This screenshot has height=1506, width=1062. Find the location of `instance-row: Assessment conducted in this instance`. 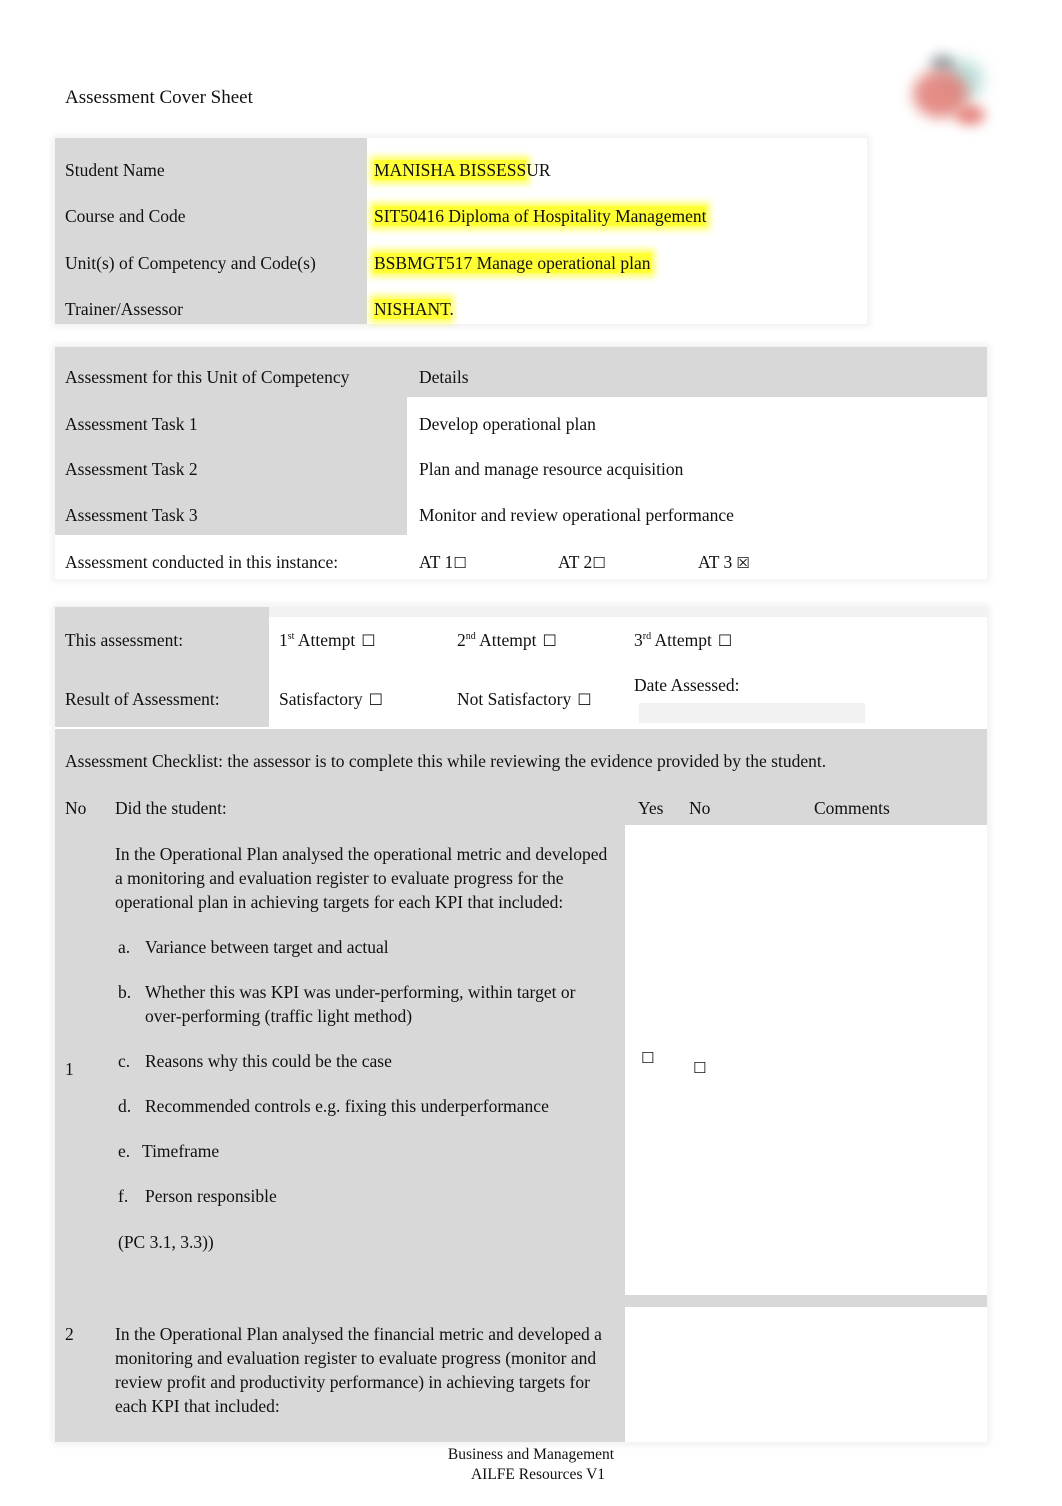

instance-row: Assessment conducted in this instance is located at coordinates (521, 561).